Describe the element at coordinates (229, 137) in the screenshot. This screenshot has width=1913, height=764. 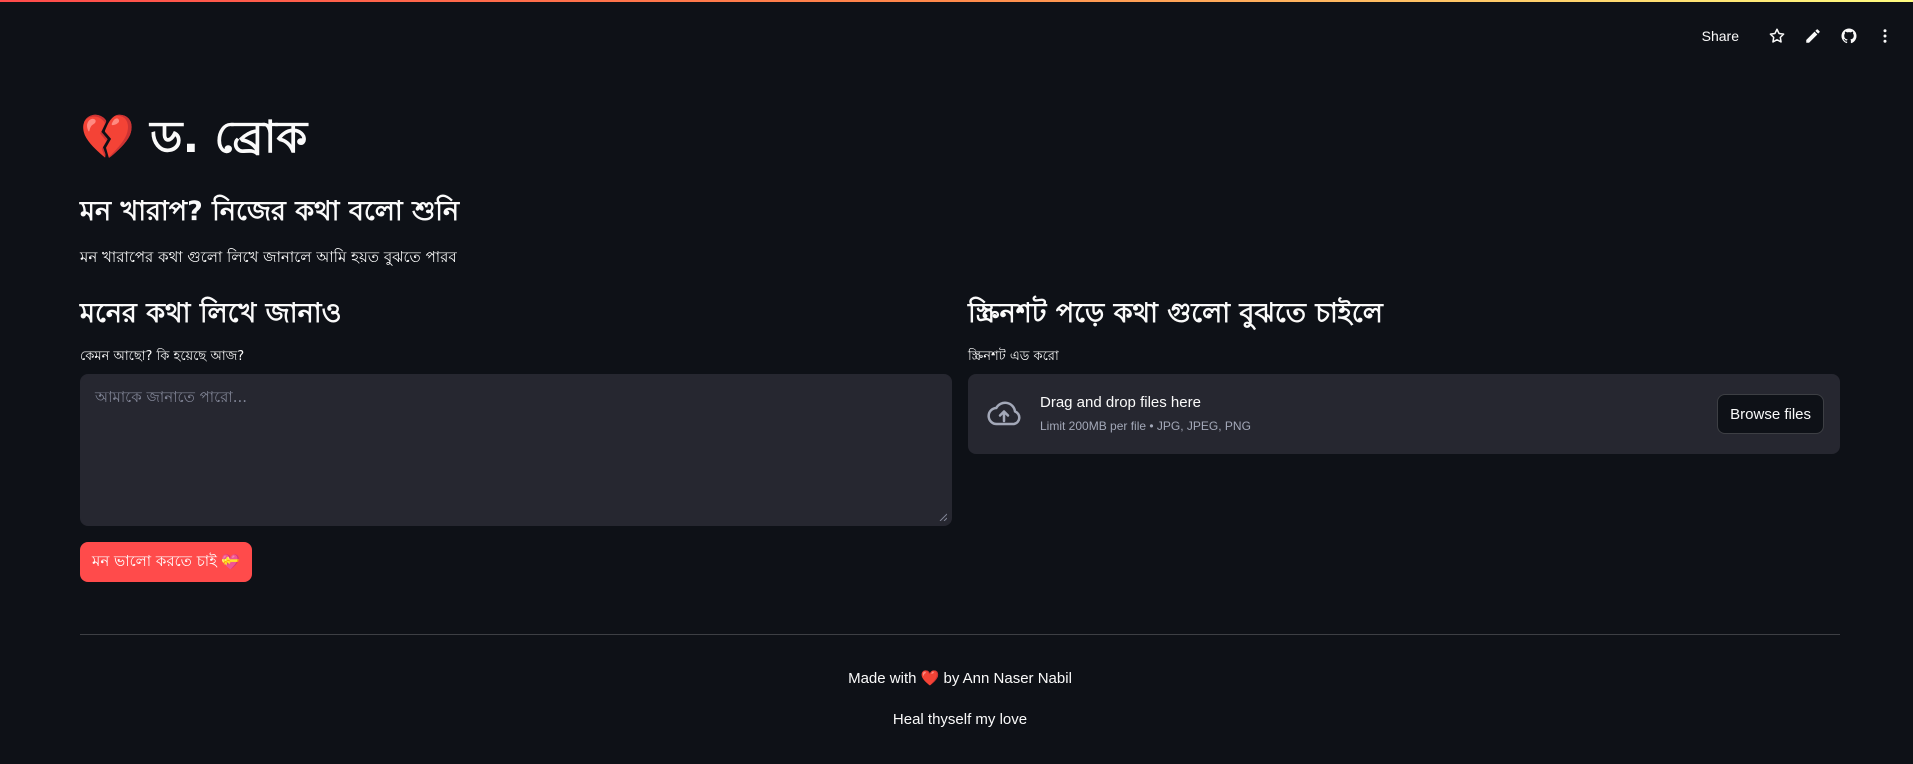
I see `page-title-text: ড. ব্রোক` at that location.